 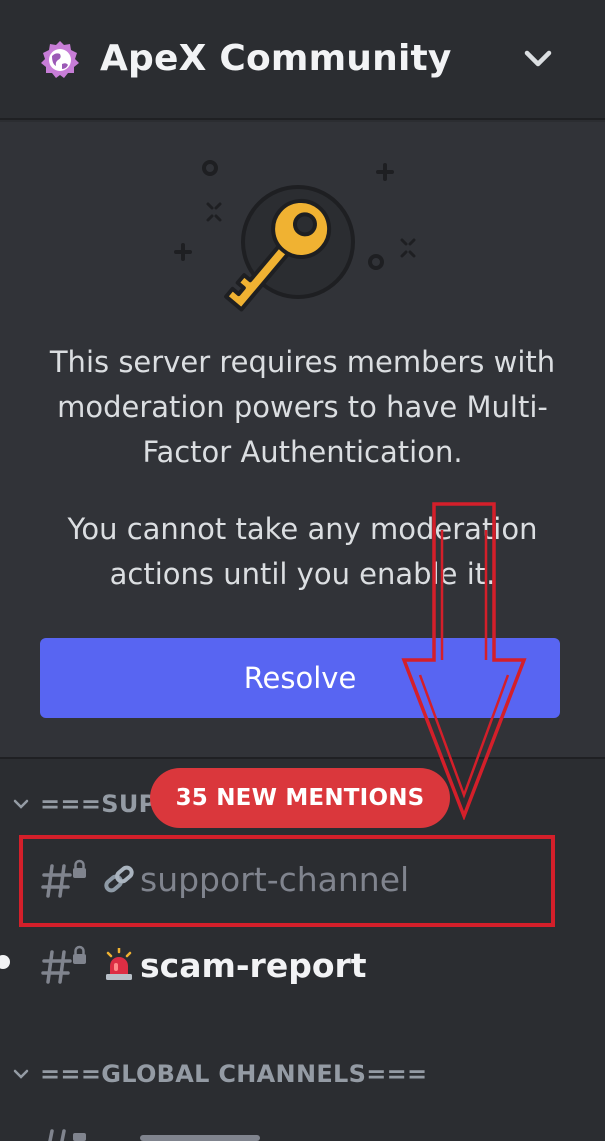 I want to click on category-label: ===GLOBAL CHANNELS===, so click(x=234, y=1074).